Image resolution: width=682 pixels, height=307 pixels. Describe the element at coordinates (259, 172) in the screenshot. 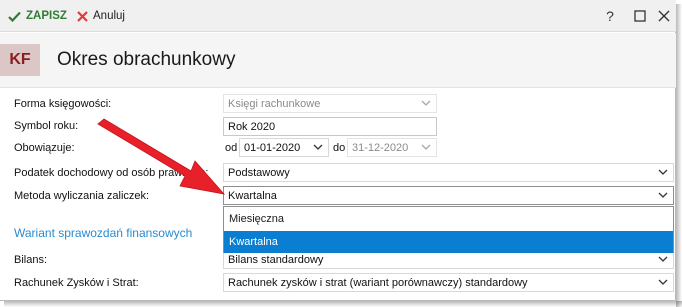

I see `podatek-value: Podstawowy` at that location.